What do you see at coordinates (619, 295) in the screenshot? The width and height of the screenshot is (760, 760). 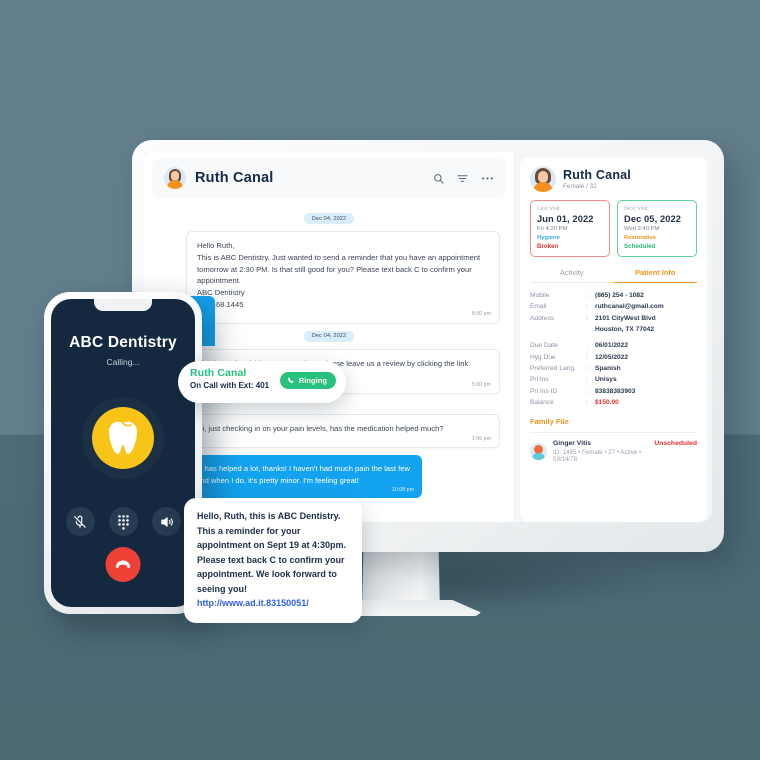 I see `info-value: (865) 254 - 1082` at bounding box center [619, 295].